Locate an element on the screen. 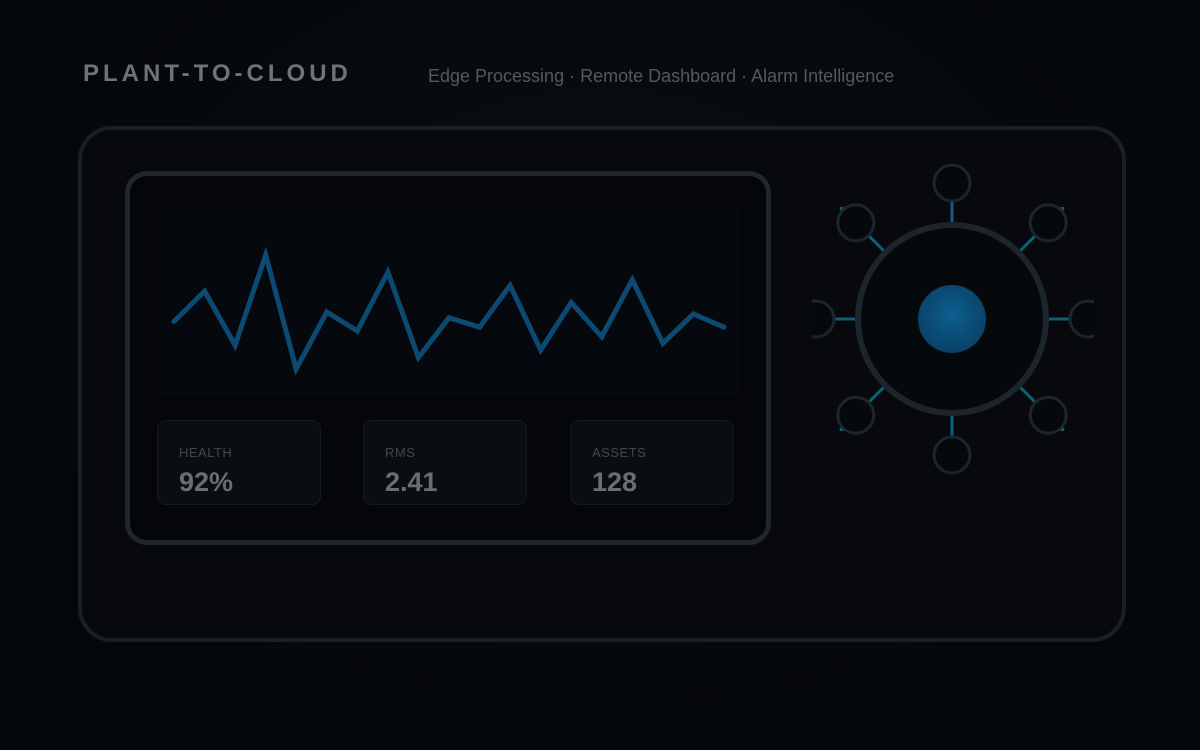 The image size is (1200, 750). waveform-line is located at coordinates (449, 311).